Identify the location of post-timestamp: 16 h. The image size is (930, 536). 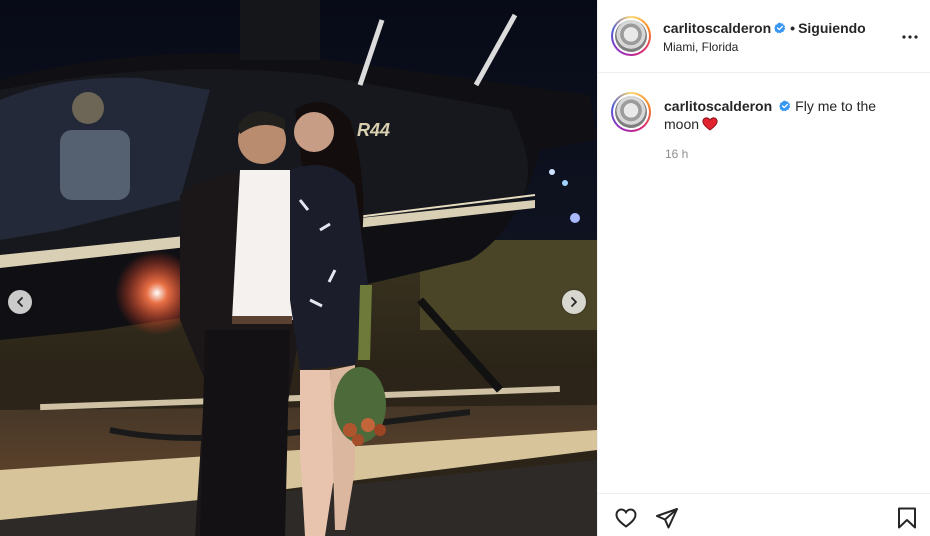
(676, 154).